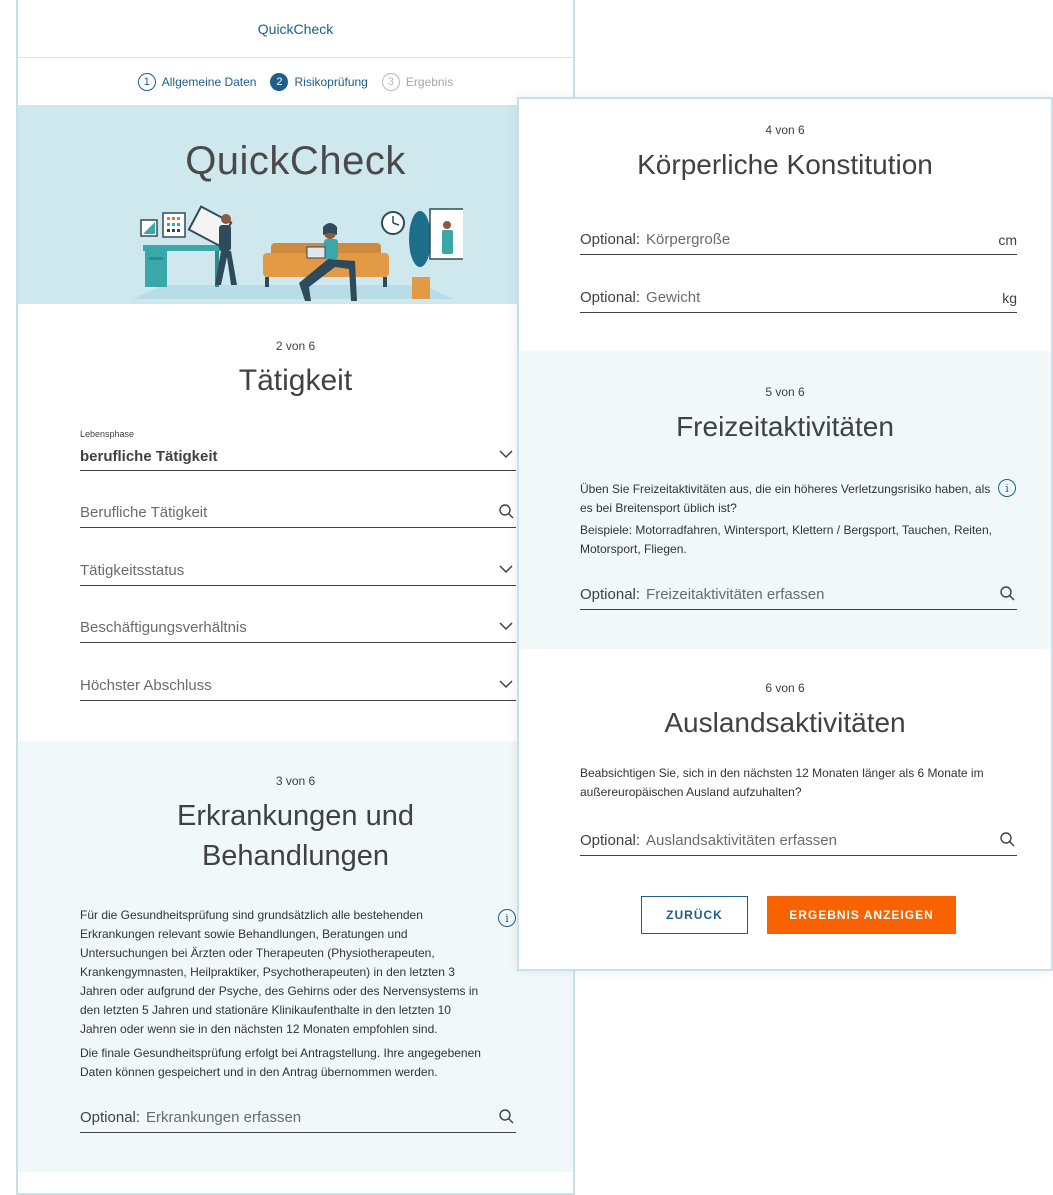 The width and height of the screenshot is (1053, 1195). Describe the element at coordinates (295, 816) in the screenshot. I see `section-title-line1: Erkrankungen und` at that location.